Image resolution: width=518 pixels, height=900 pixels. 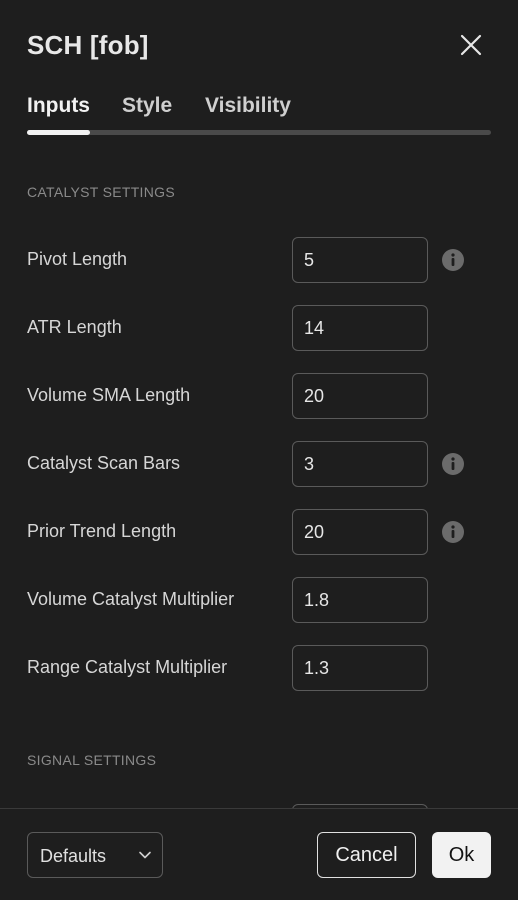 What do you see at coordinates (259, 132) in the screenshot?
I see `tab-track` at bounding box center [259, 132].